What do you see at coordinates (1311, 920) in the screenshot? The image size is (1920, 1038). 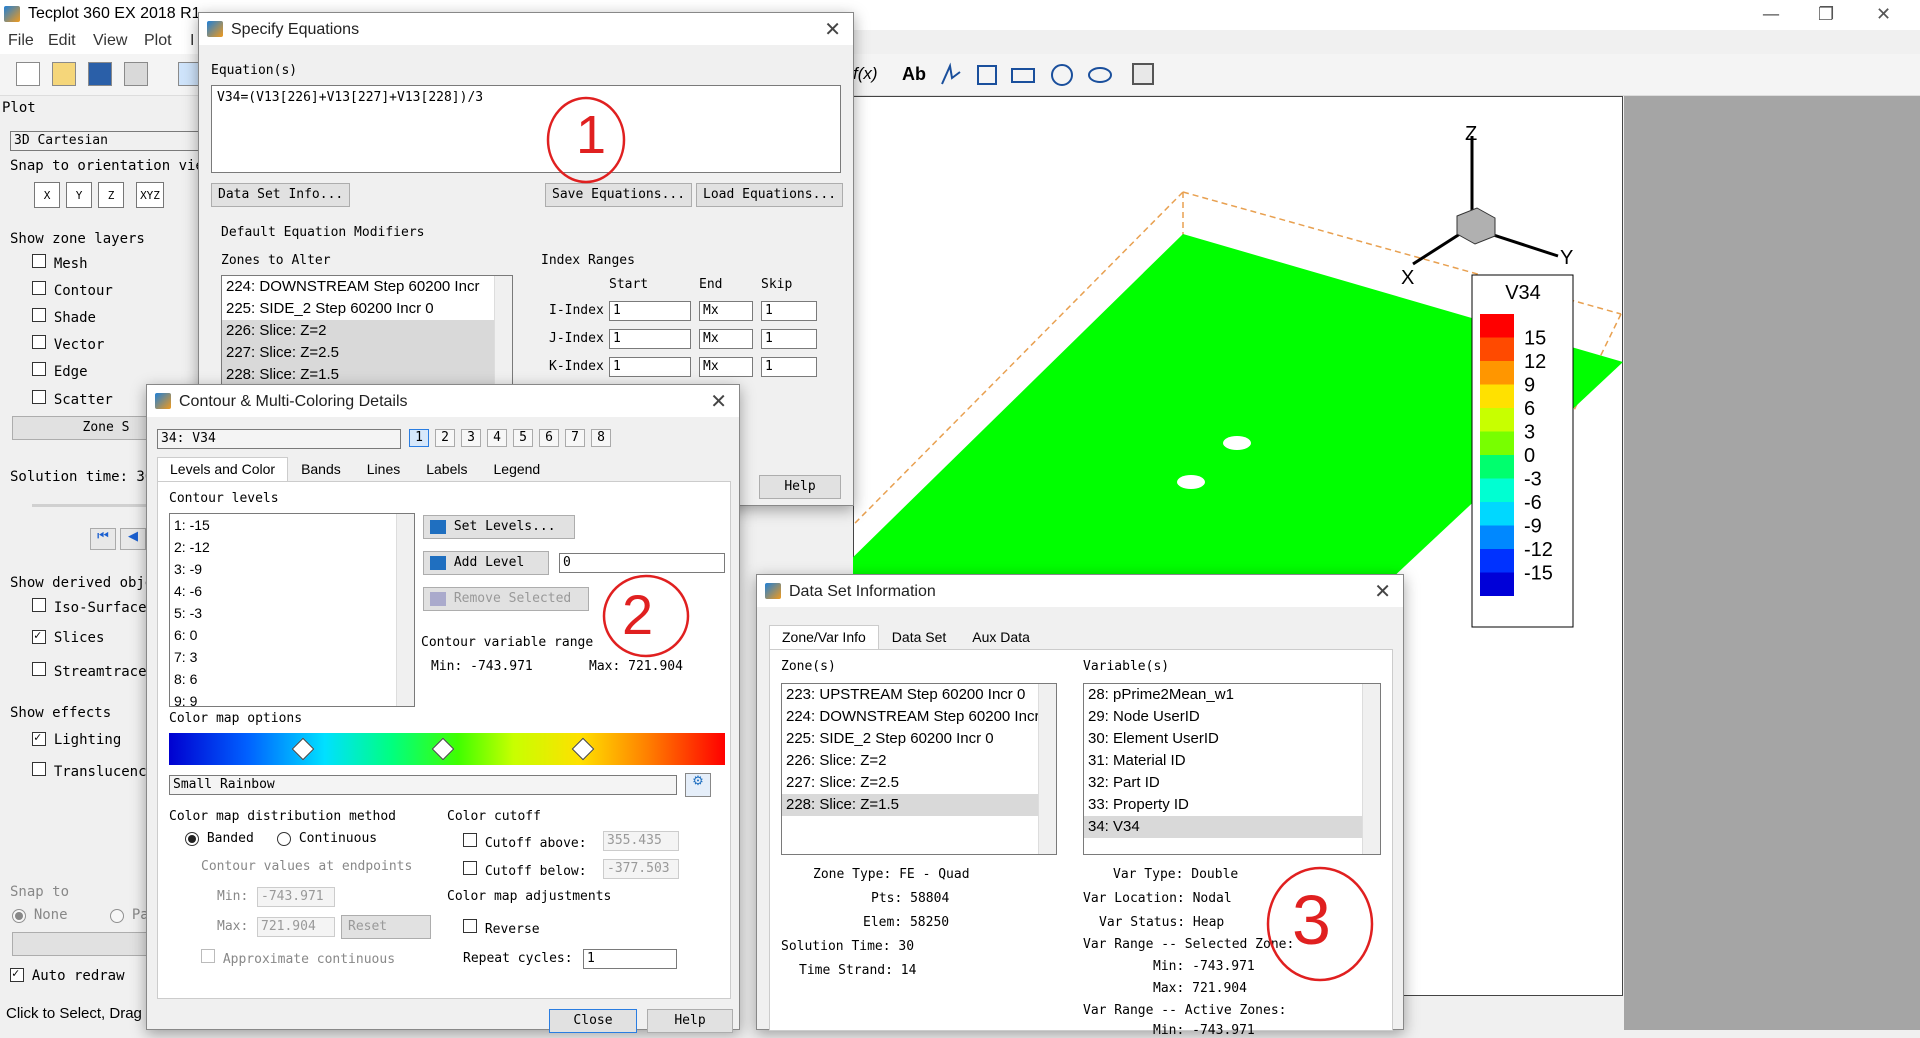 I see `annotation-number-3: 3` at bounding box center [1311, 920].